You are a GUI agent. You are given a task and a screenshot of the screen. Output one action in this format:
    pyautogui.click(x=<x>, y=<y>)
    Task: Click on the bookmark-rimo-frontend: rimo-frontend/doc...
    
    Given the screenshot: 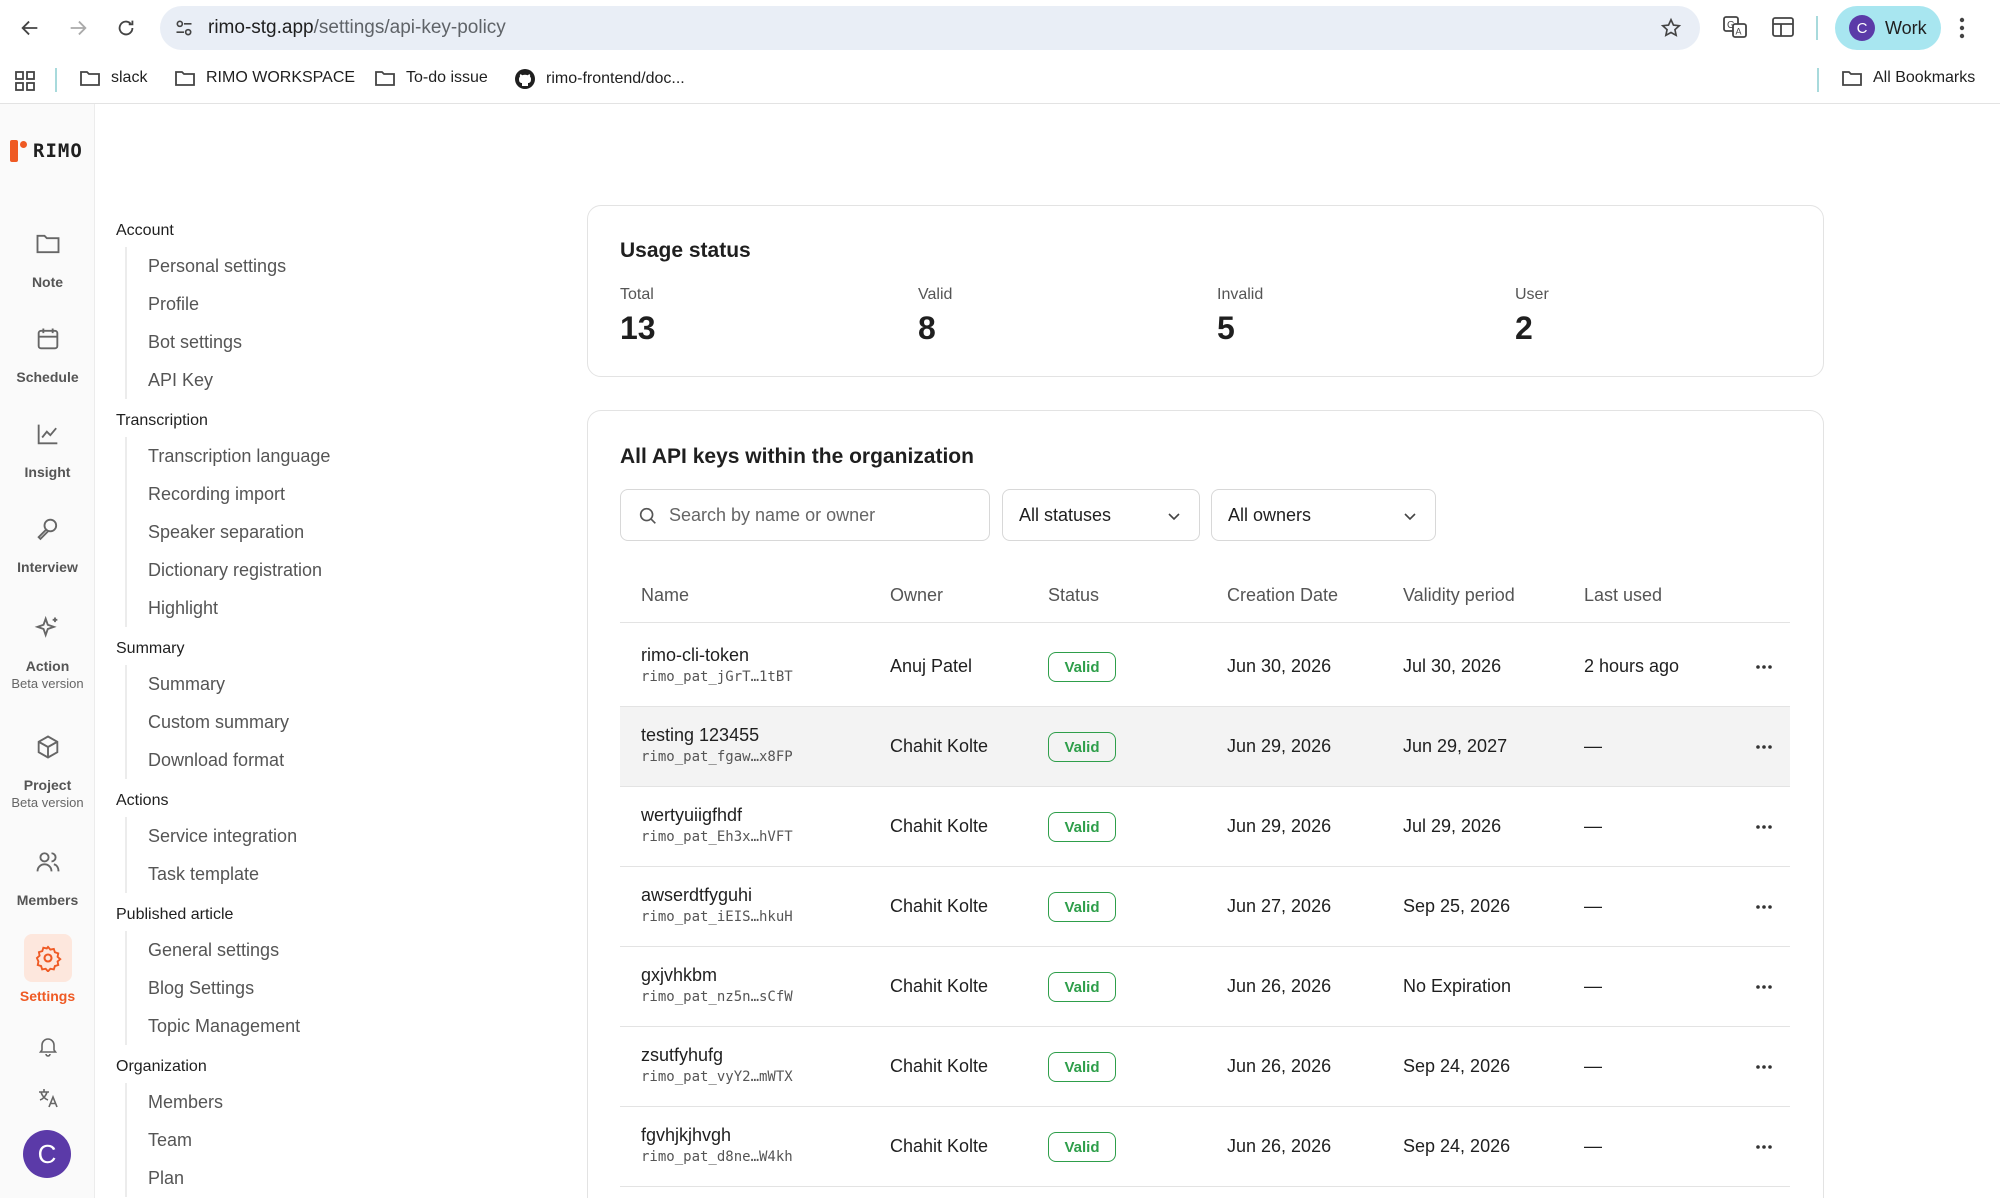 What is the action you would take?
    pyautogui.click(x=599, y=79)
    